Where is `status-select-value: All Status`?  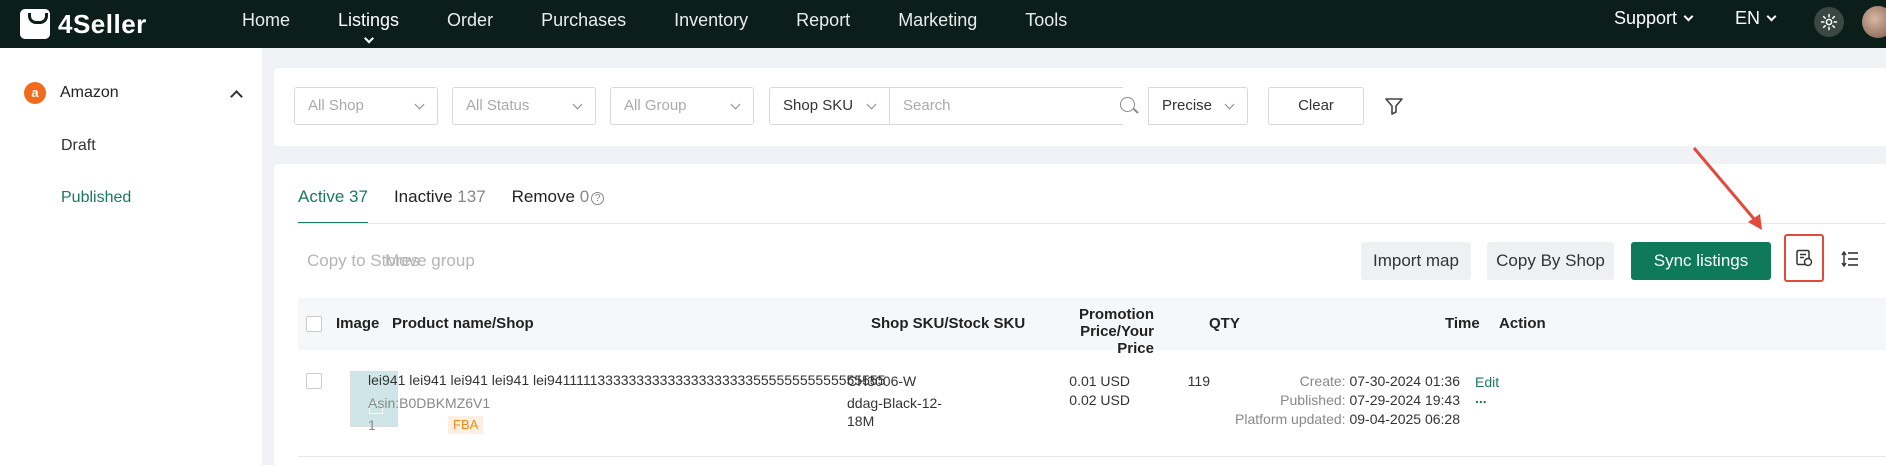
status-select-value: All Status is located at coordinates (498, 105).